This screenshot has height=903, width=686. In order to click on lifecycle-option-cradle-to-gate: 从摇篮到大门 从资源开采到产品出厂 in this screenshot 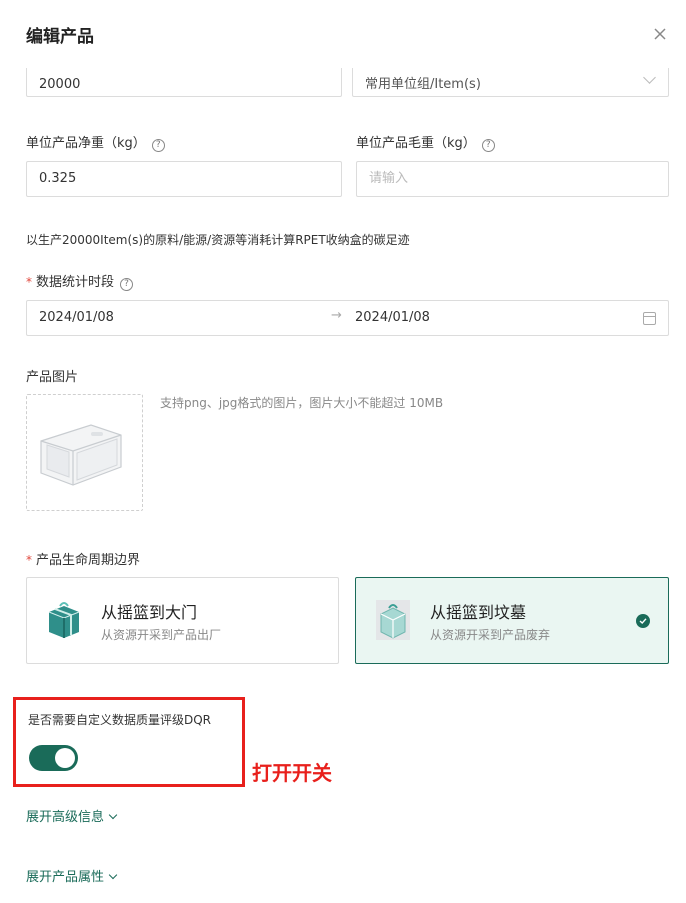, I will do `click(182, 620)`.